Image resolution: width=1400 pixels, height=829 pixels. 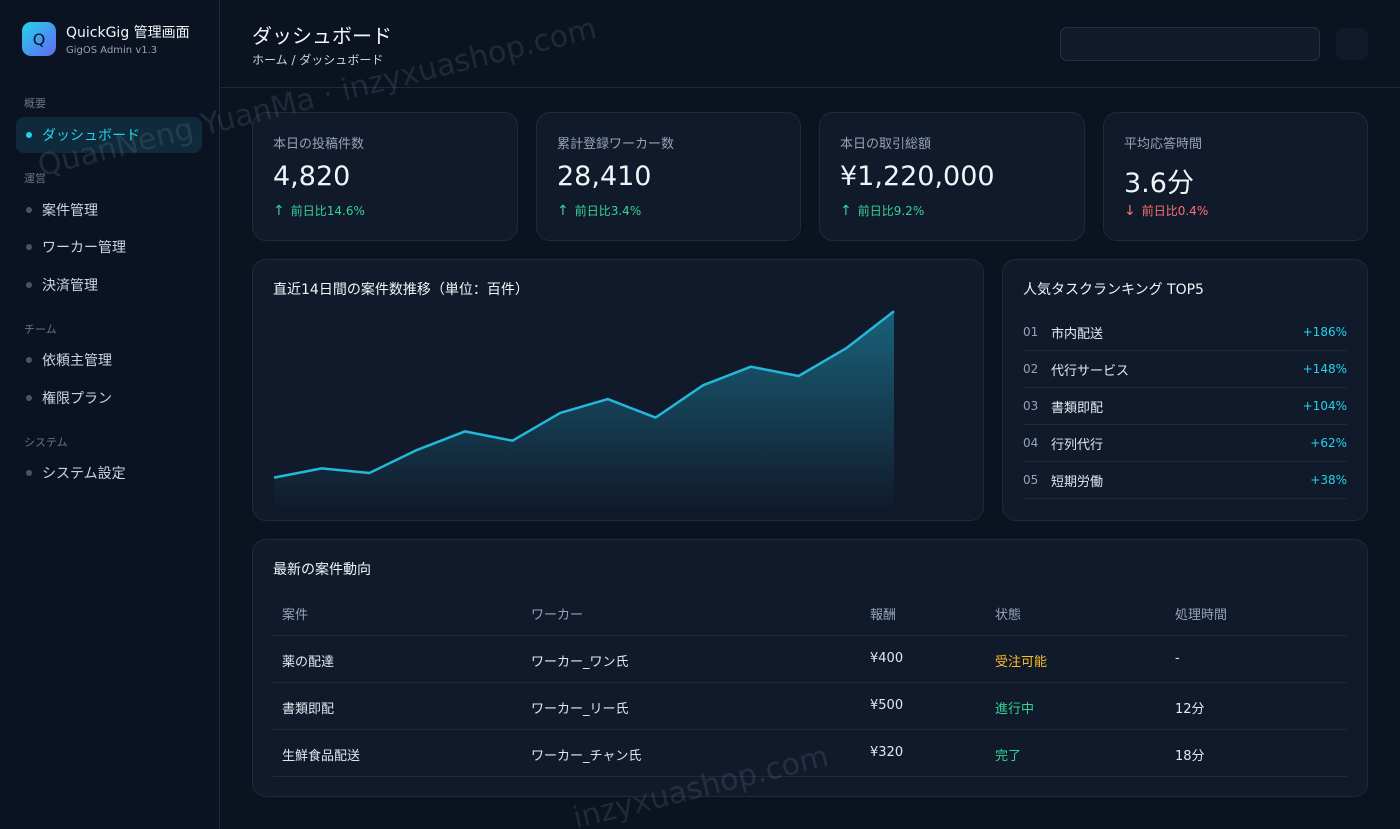 I want to click on cell-worker: ワーカー_ワン氏, so click(x=580, y=662).